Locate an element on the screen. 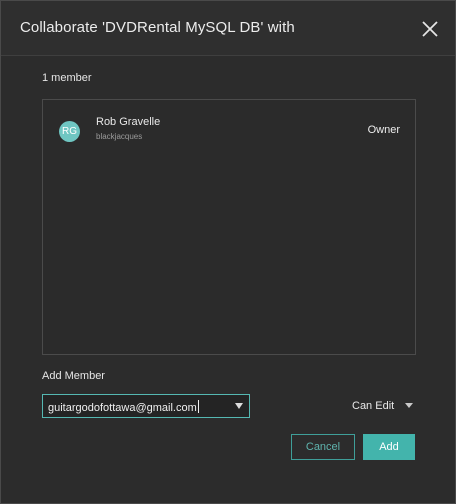  dialog-header: Collaborate 'DVDRental MySQL DB' with is located at coordinates (228, 28).